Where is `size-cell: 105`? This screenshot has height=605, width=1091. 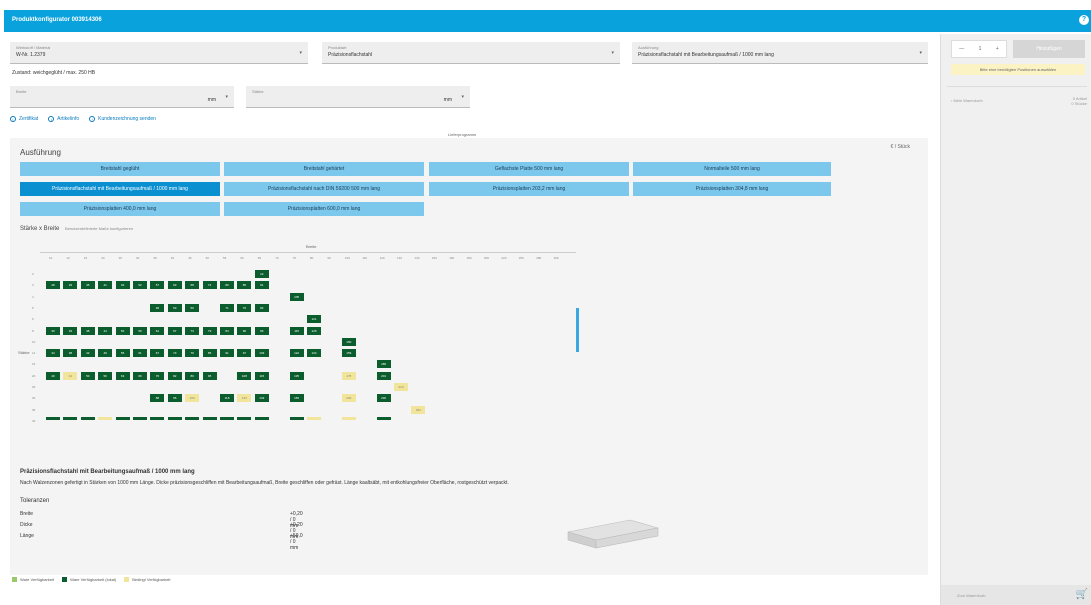 size-cell: 105 is located at coordinates (296, 296).